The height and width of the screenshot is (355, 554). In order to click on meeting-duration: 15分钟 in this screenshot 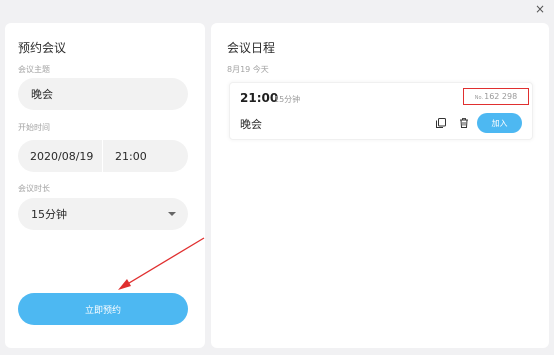, I will do `click(287, 99)`.